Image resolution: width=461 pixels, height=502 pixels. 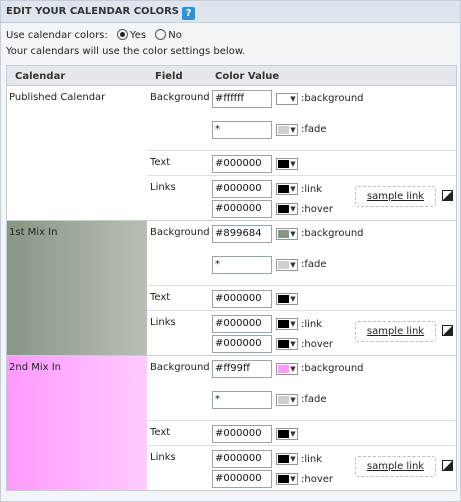 What do you see at coordinates (77, 423) in the screenshot?
I see `calendar-cell: 2nd Mix In` at bounding box center [77, 423].